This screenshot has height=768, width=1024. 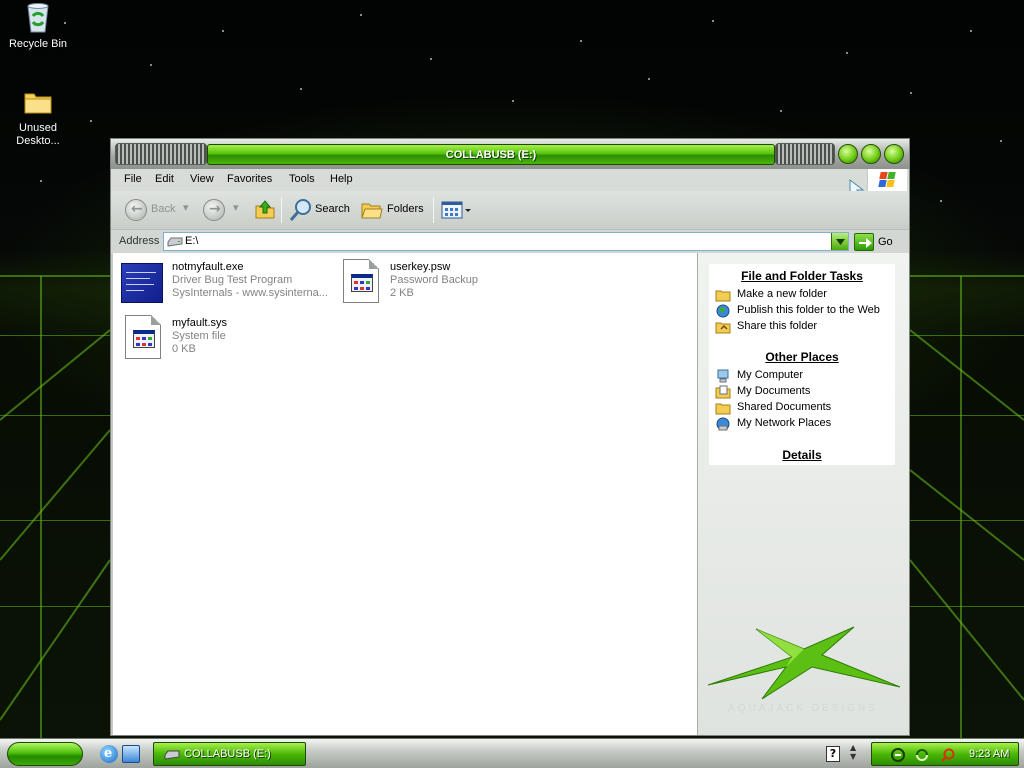 I want to click on file-description: System file, so click(x=199, y=336).